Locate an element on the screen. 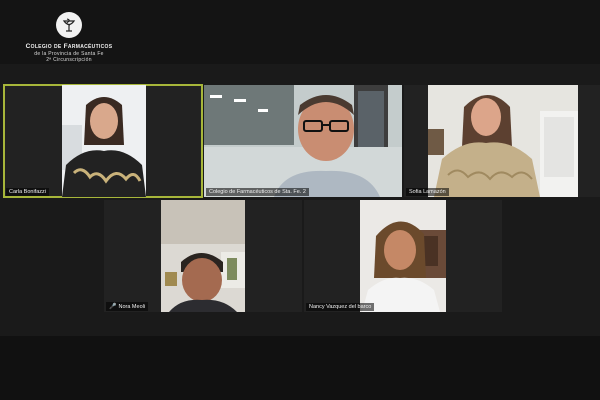 The image size is (600, 400). participant-name: Sofia Lamazón is located at coordinates (427, 192).